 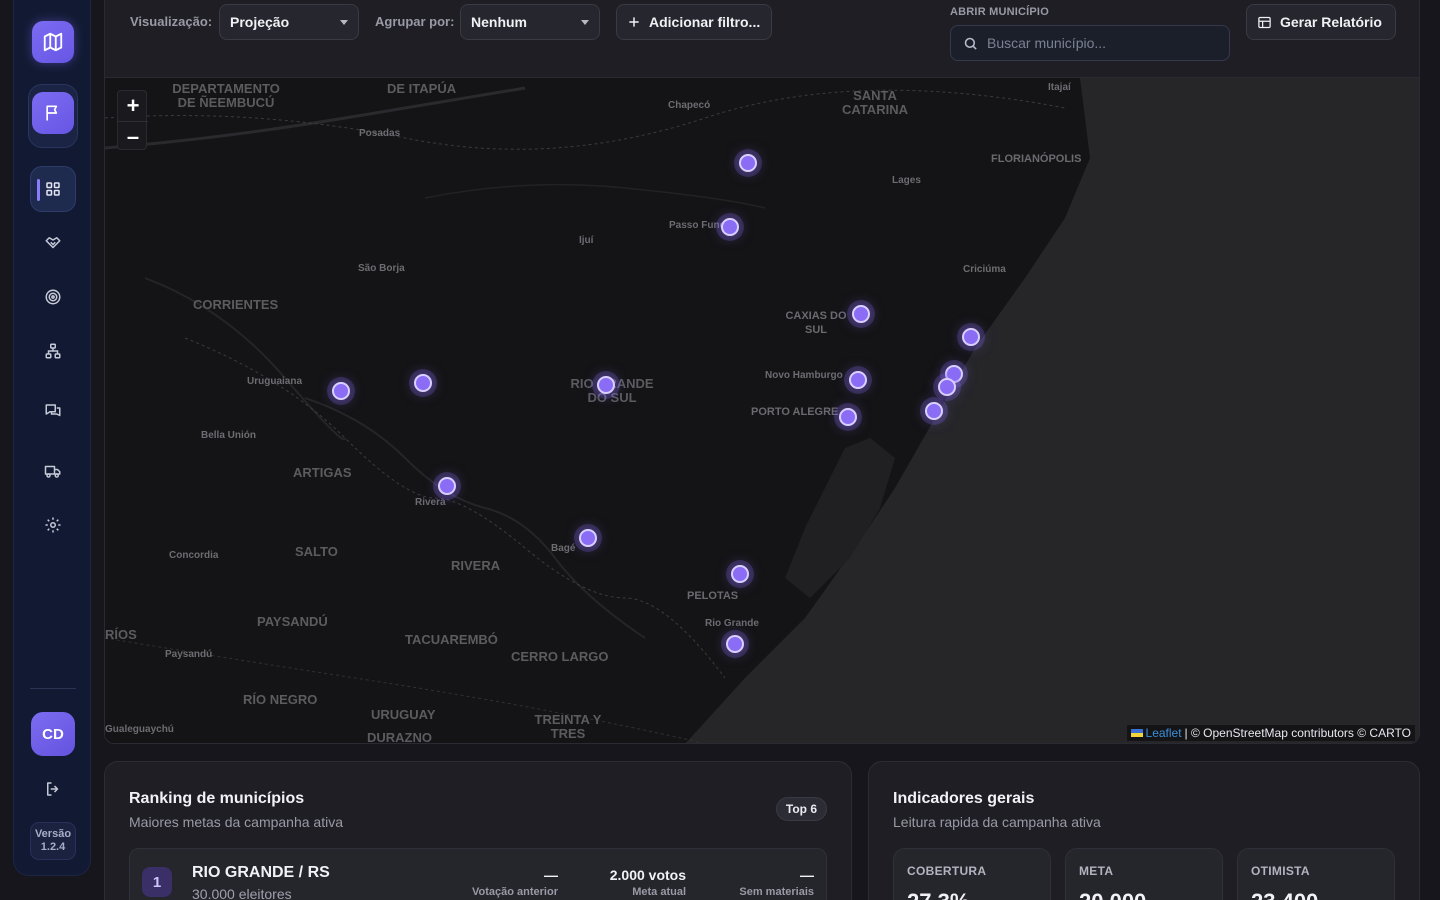 I want to click on kpi-value: 23.400, so click(x=1284, y=894).